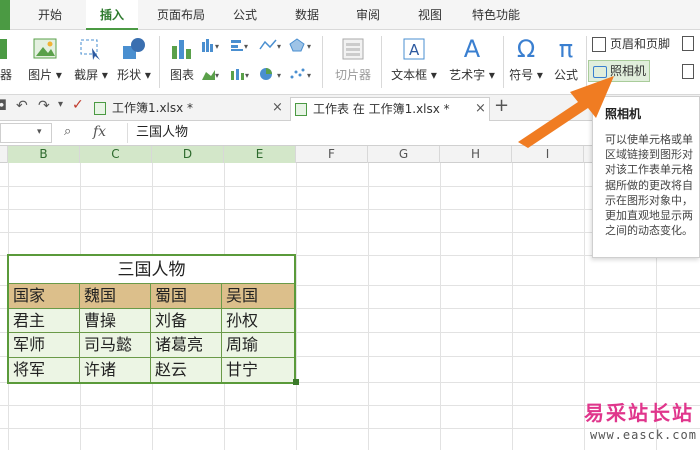  What do you see at coordinates (643, 435) in the screenshot?
I see `watermark-url: www.easck.com` at bounding box center [643, 435].